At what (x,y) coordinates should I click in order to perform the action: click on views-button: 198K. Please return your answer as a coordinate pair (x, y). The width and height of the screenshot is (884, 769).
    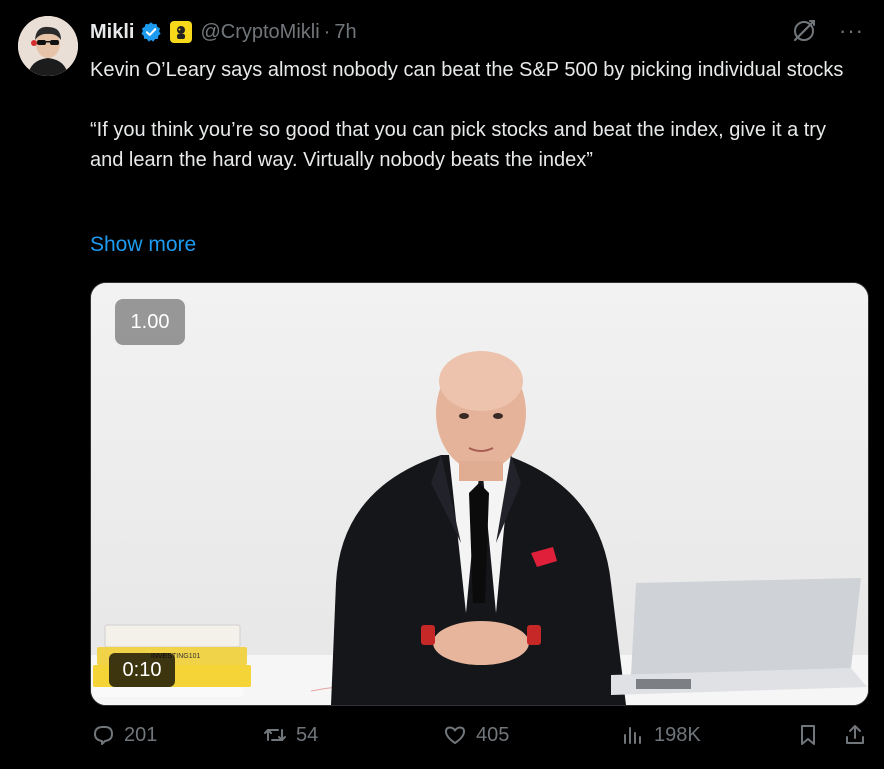
    Looking at the image, I should click on (660, 735).